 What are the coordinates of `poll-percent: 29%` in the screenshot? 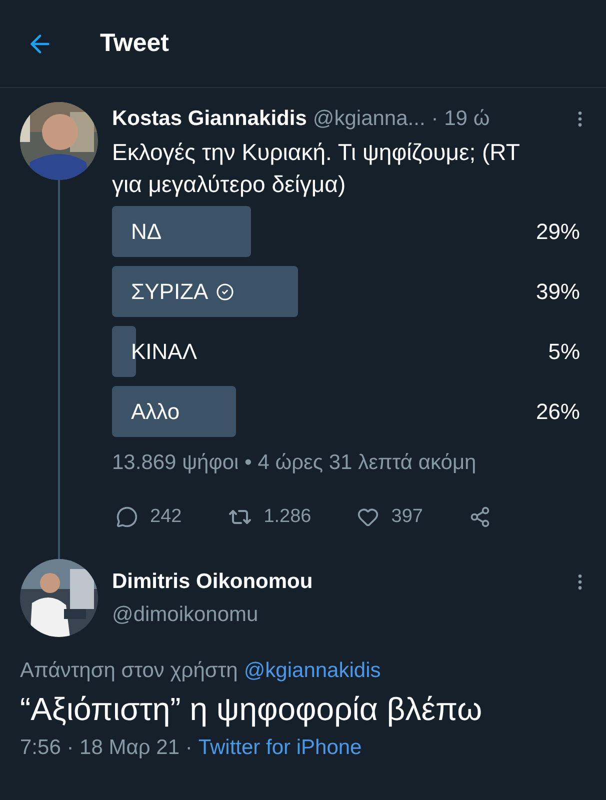 It's located at (558, 231).